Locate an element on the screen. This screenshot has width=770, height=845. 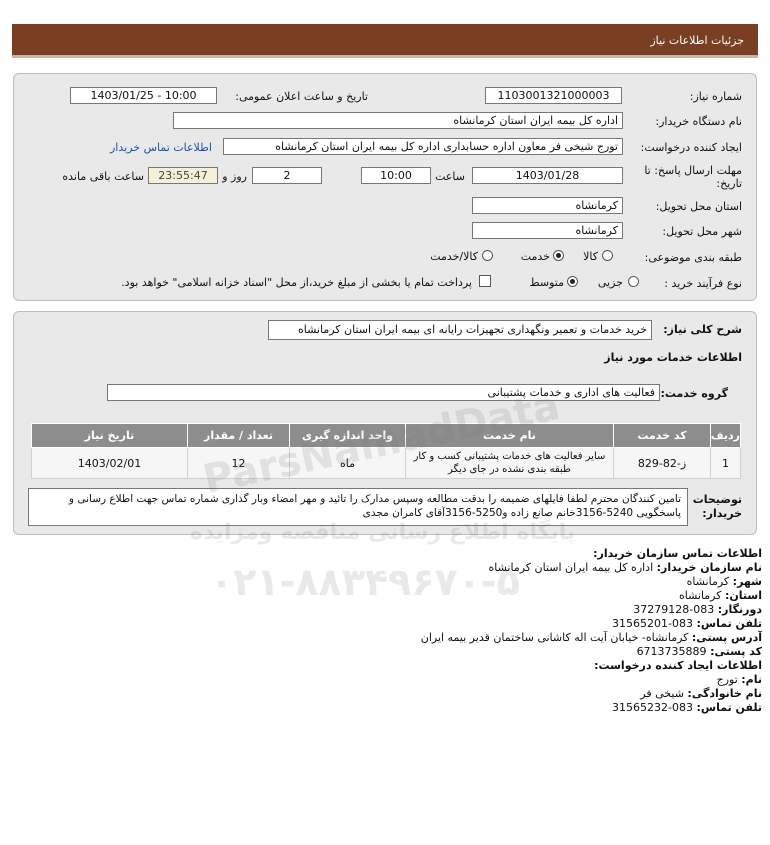
need-number-field: 1103001321000003 is located at coordinates (553, 95).